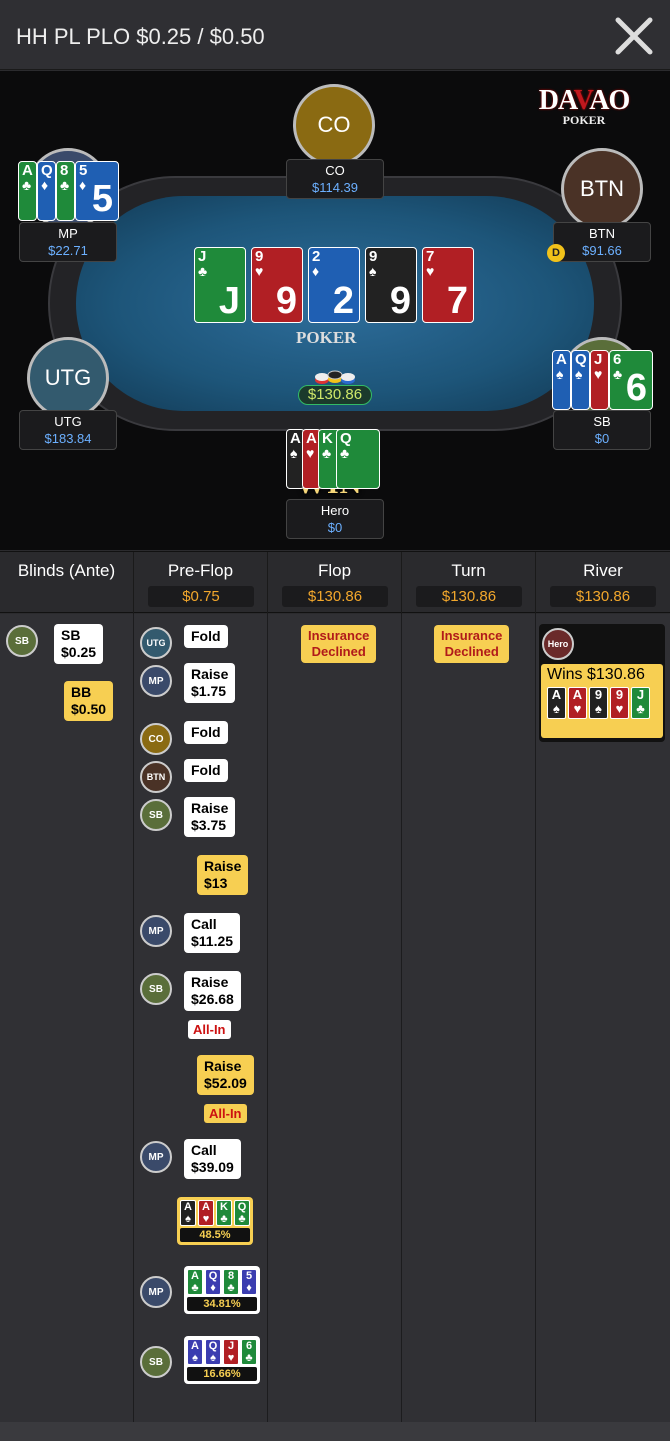  Describe the element at coordinates (373, 256) in the screenshot. I see `card-rank: 9` at that location.